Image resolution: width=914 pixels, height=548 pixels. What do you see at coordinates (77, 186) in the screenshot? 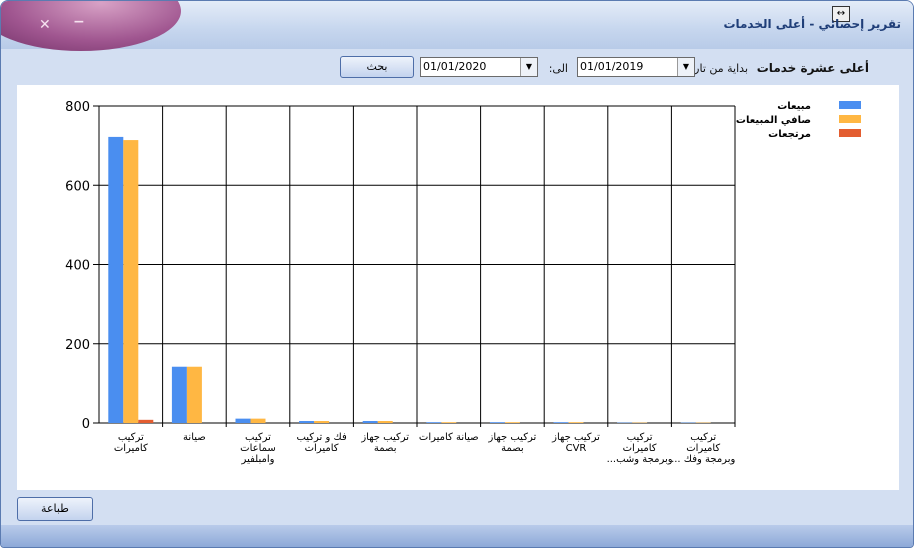
I see `y-tick-label: 600` at bounding box center [77, 186].